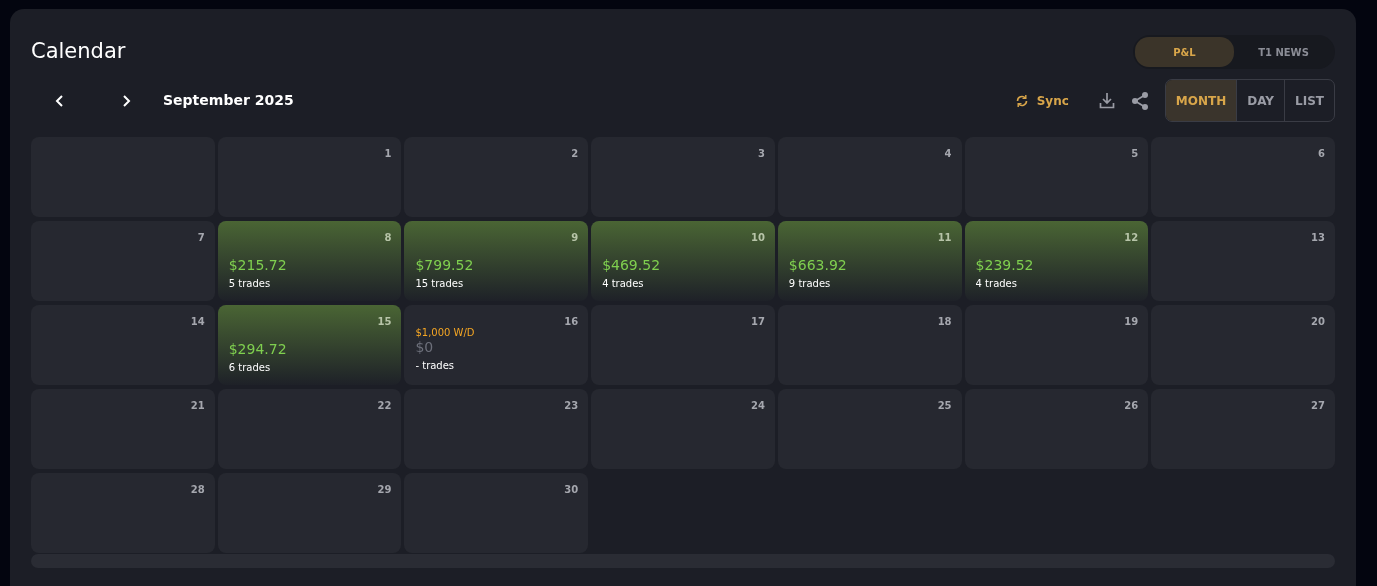 The height and width of the screenshot is (586, 1377). Describe the element at coordinates (1184, 52) in the screenshot. I see `tab: P&L` at that location.